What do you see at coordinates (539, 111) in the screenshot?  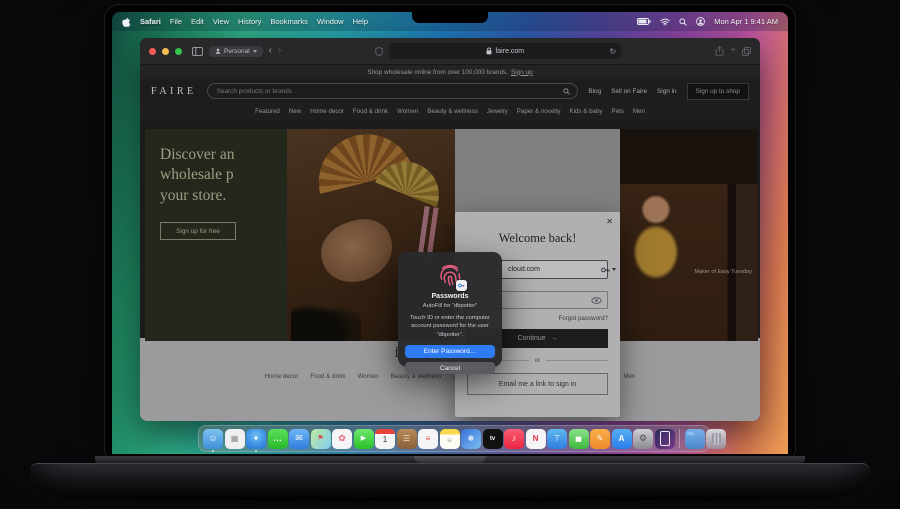 I see `nav-paper-novelty: Paper & novelty` at bounding box center [539, 111].